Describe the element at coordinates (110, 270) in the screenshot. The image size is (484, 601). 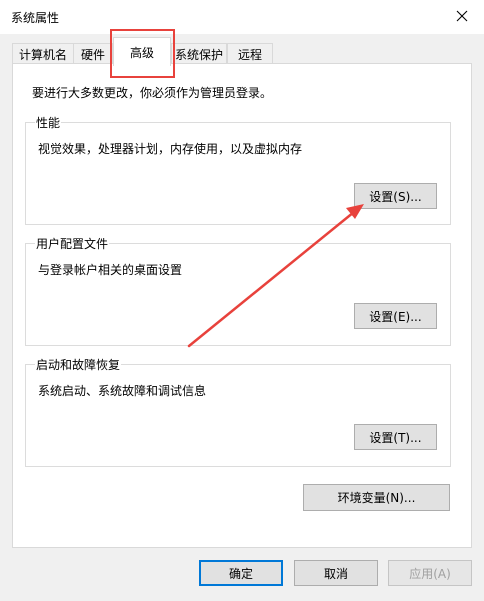
I see `user-profiles-description: 与登录帐户相关的桌面设置` at that location.